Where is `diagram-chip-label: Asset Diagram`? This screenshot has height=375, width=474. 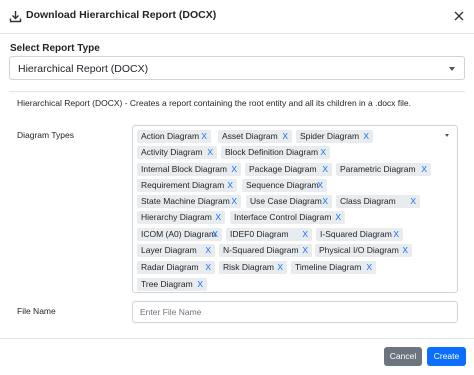 diagram-chip-label: Asset Diagram is located at coordinates (250, 136).